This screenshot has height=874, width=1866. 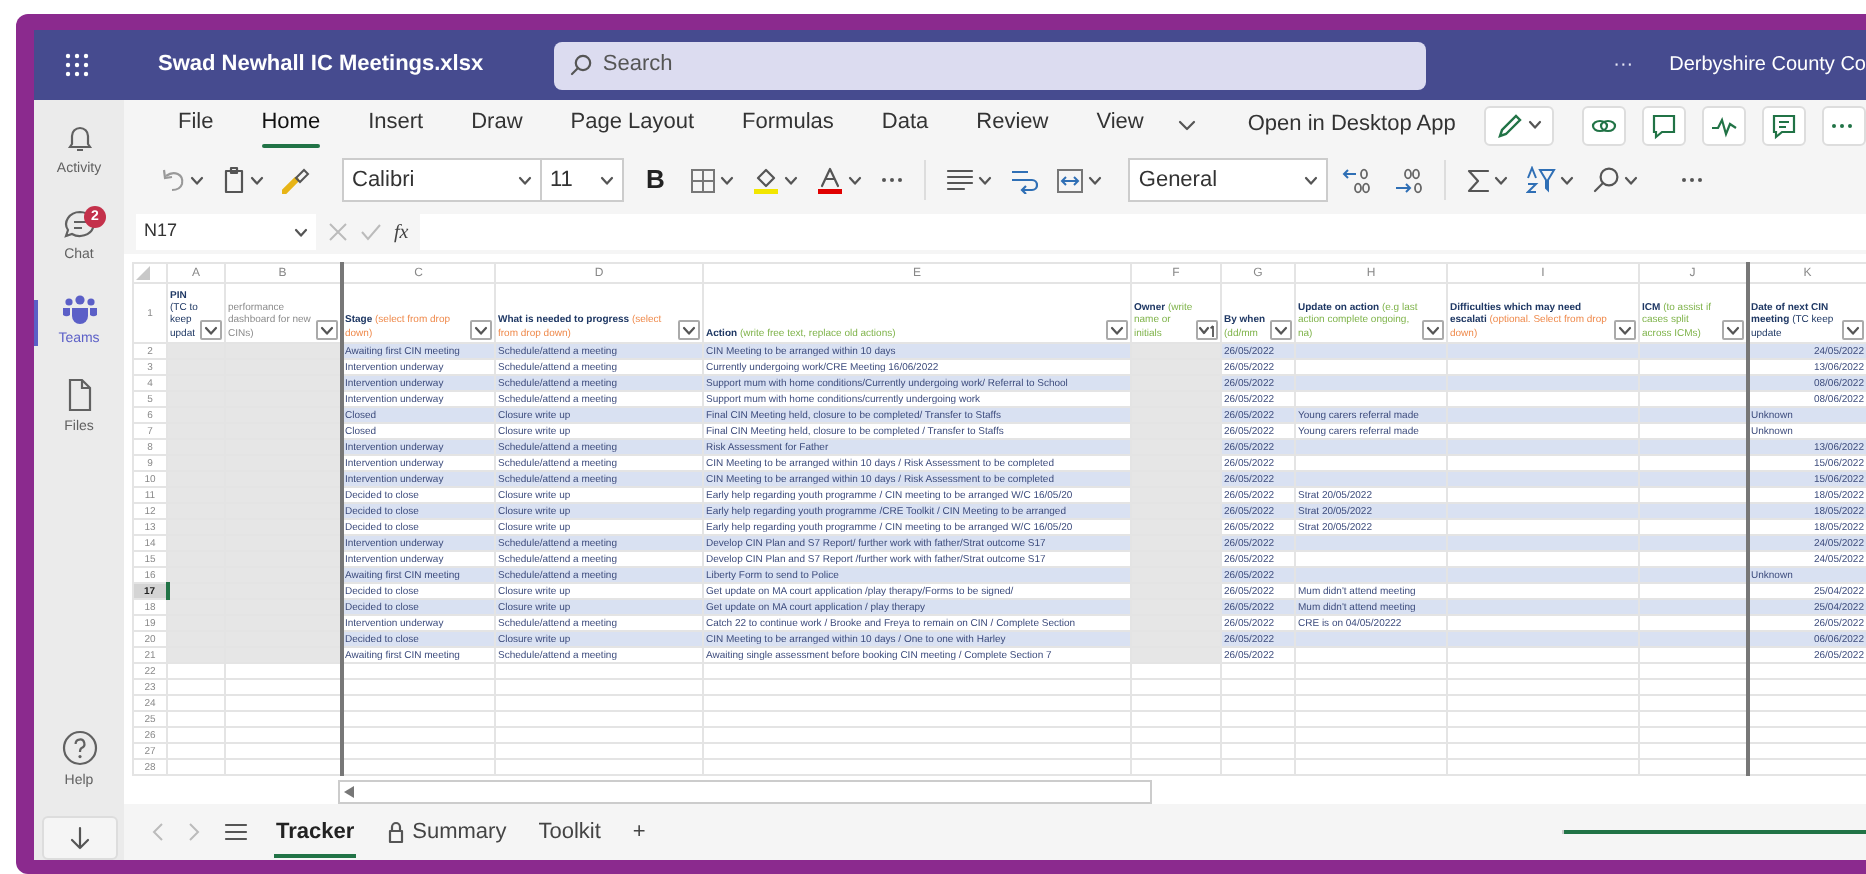 I want to click on help-icon, so click(x=79, y=747).